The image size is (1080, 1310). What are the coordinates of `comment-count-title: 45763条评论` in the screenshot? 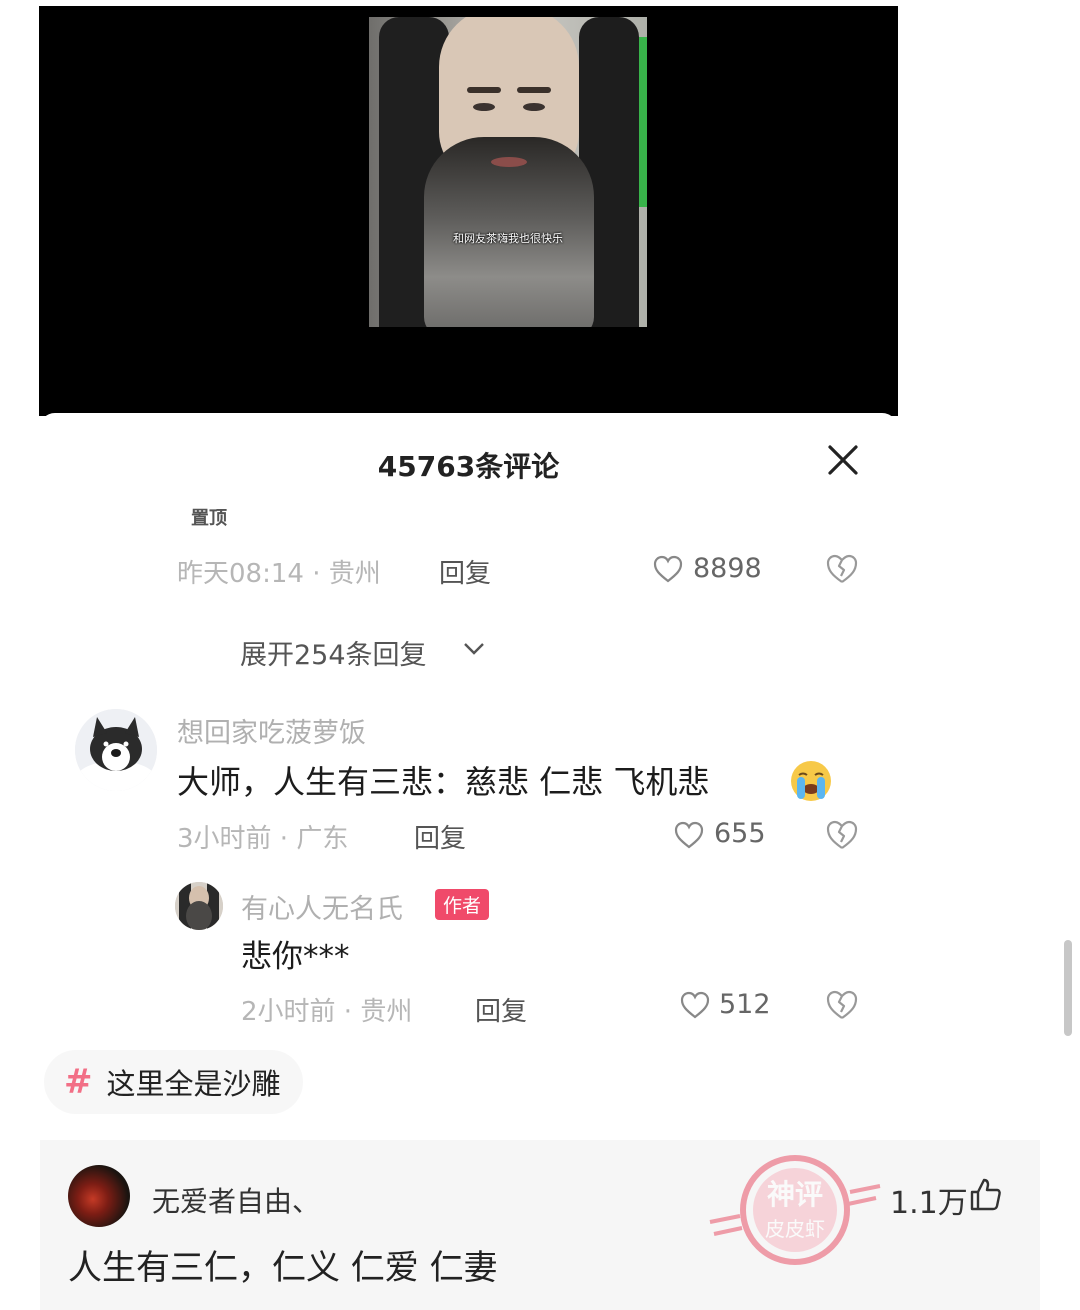 It's located at (468, 466).